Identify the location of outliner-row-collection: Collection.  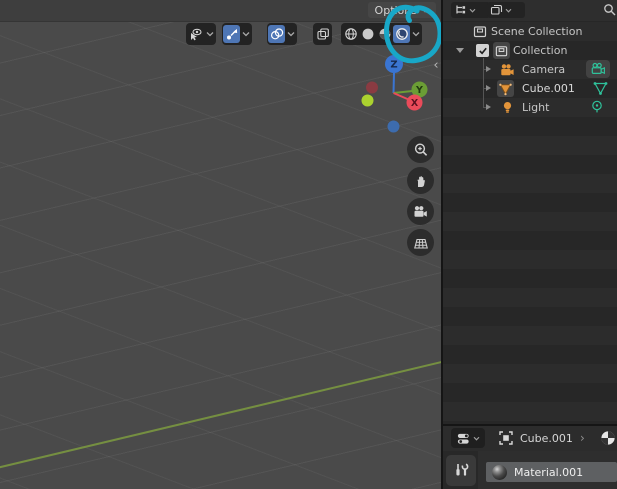
(530, 50).